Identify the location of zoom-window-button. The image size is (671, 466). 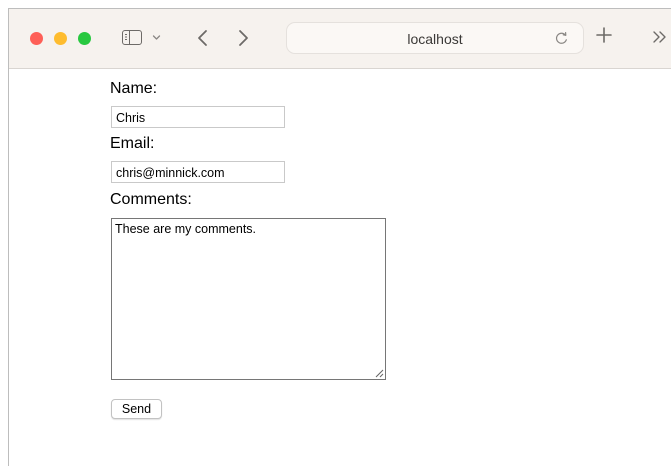
(84, 38).